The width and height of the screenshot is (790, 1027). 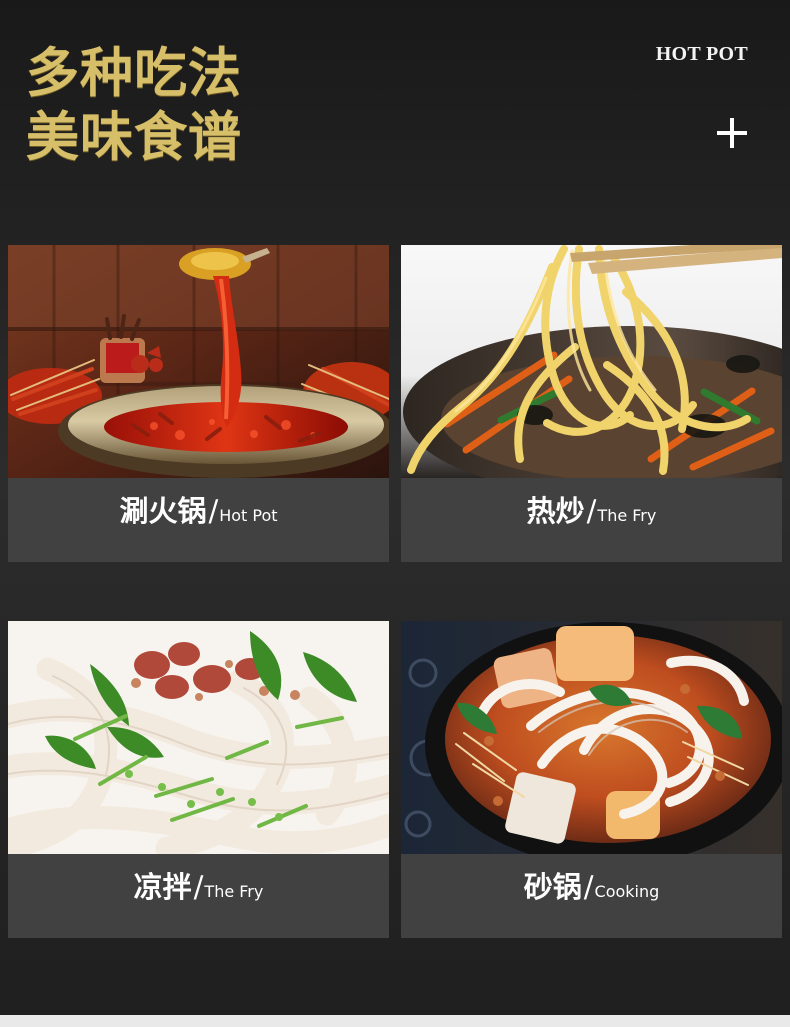 I want to click on clay-pot-chinese-label: 砂锅, so click(x=552, y=886).